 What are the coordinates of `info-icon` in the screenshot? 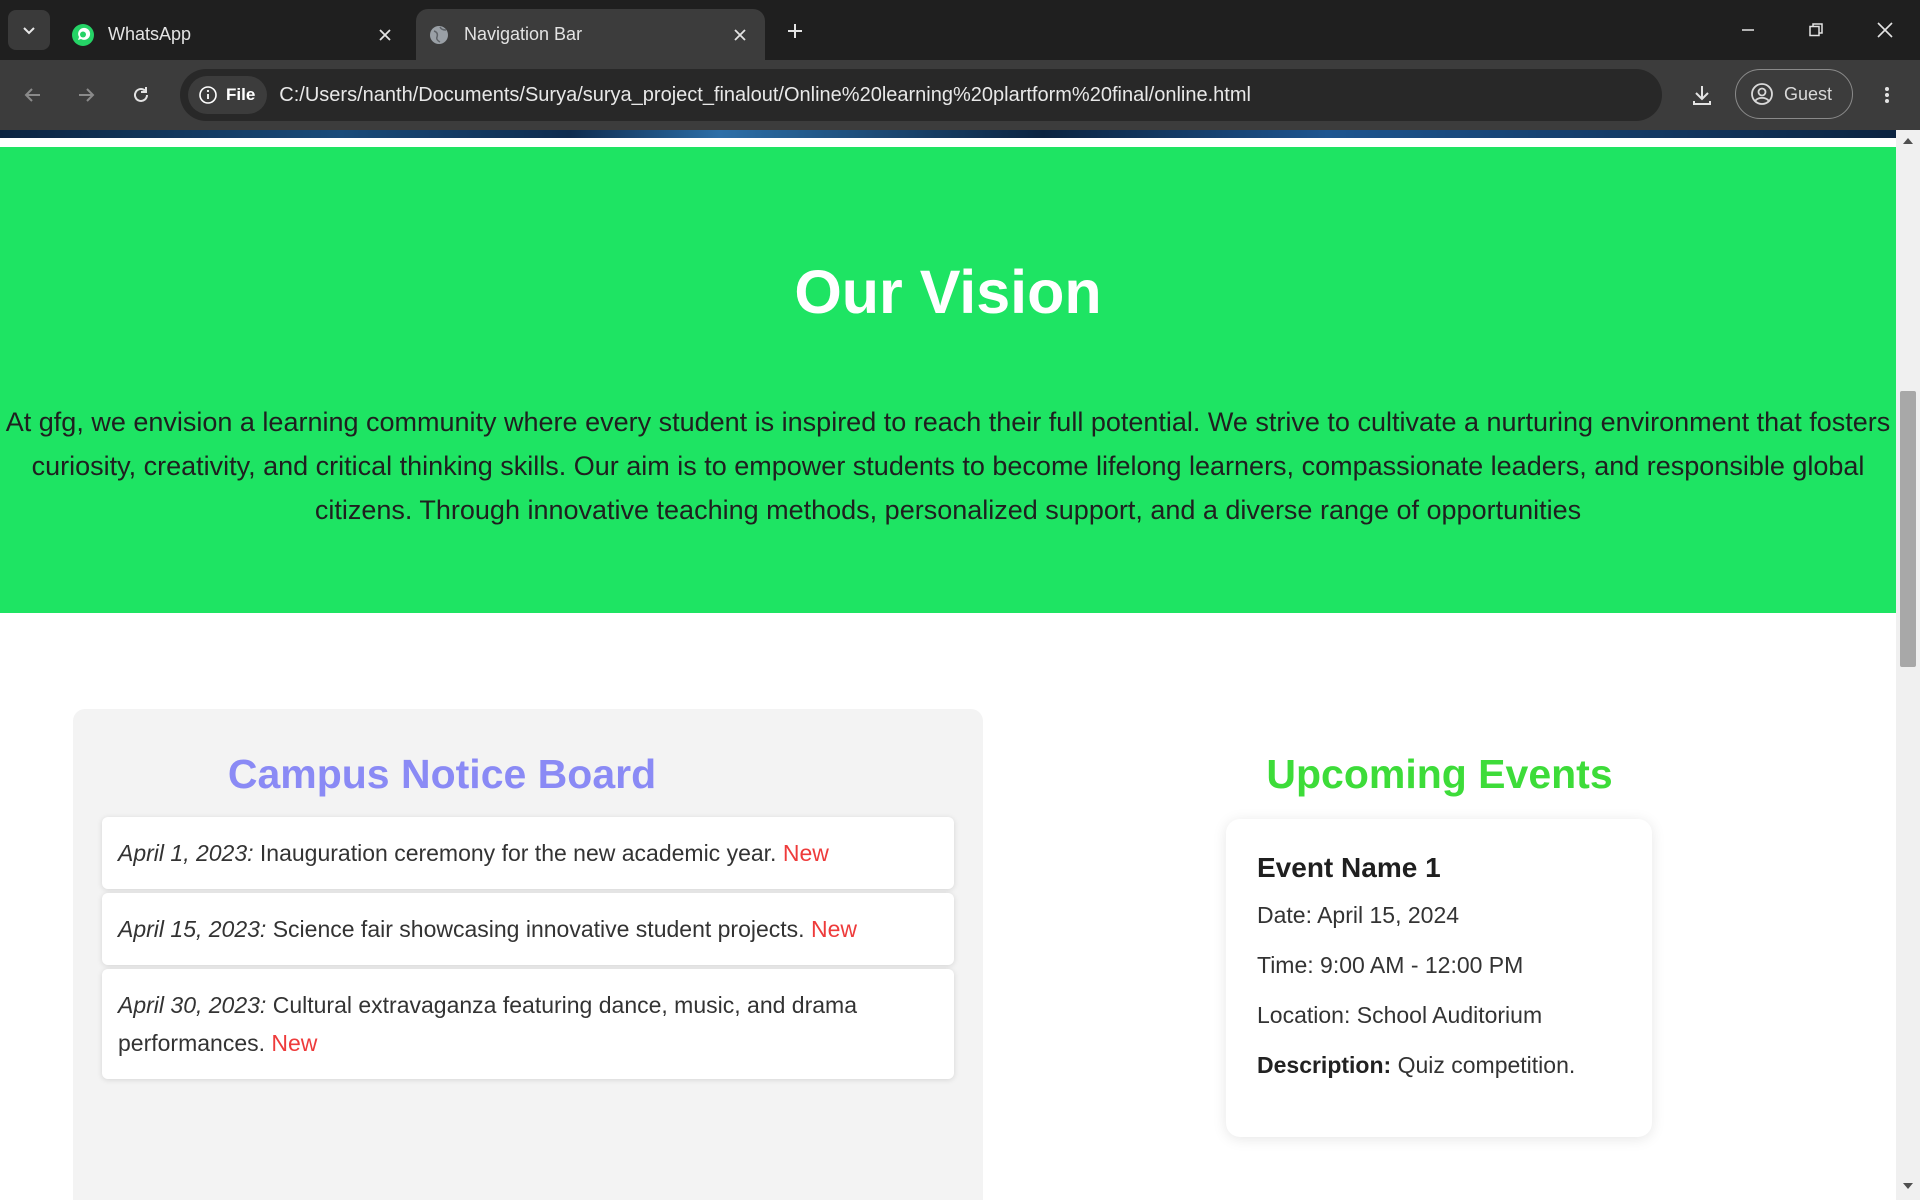 It's located at (208, 95).